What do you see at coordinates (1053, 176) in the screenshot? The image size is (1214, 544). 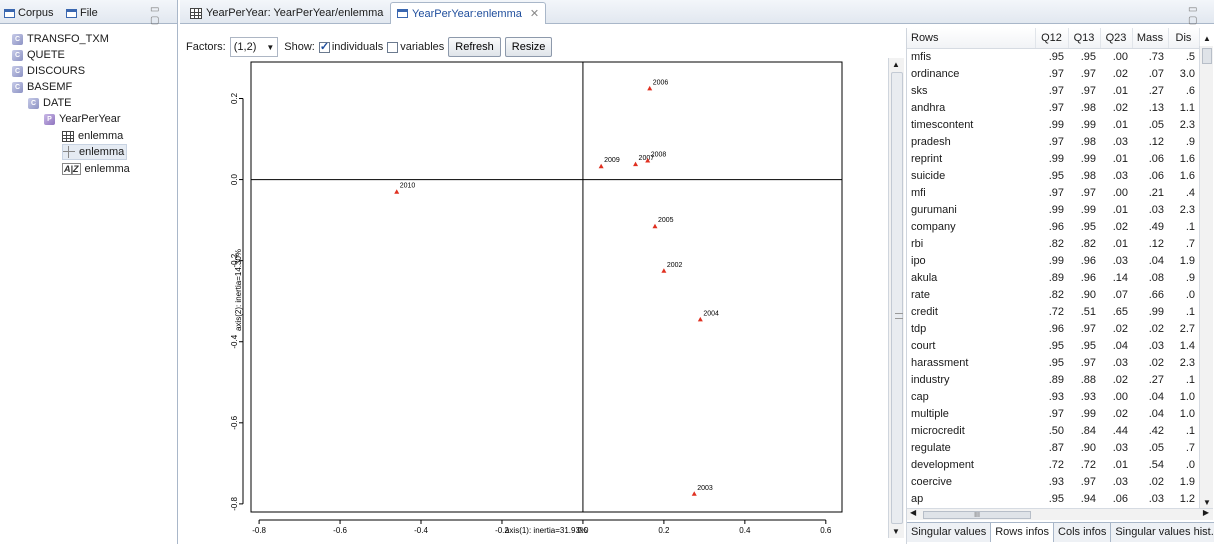 I see `table-row: suicide .95 .98 .03 .06 1.6` at bounding box center [1053, 176].